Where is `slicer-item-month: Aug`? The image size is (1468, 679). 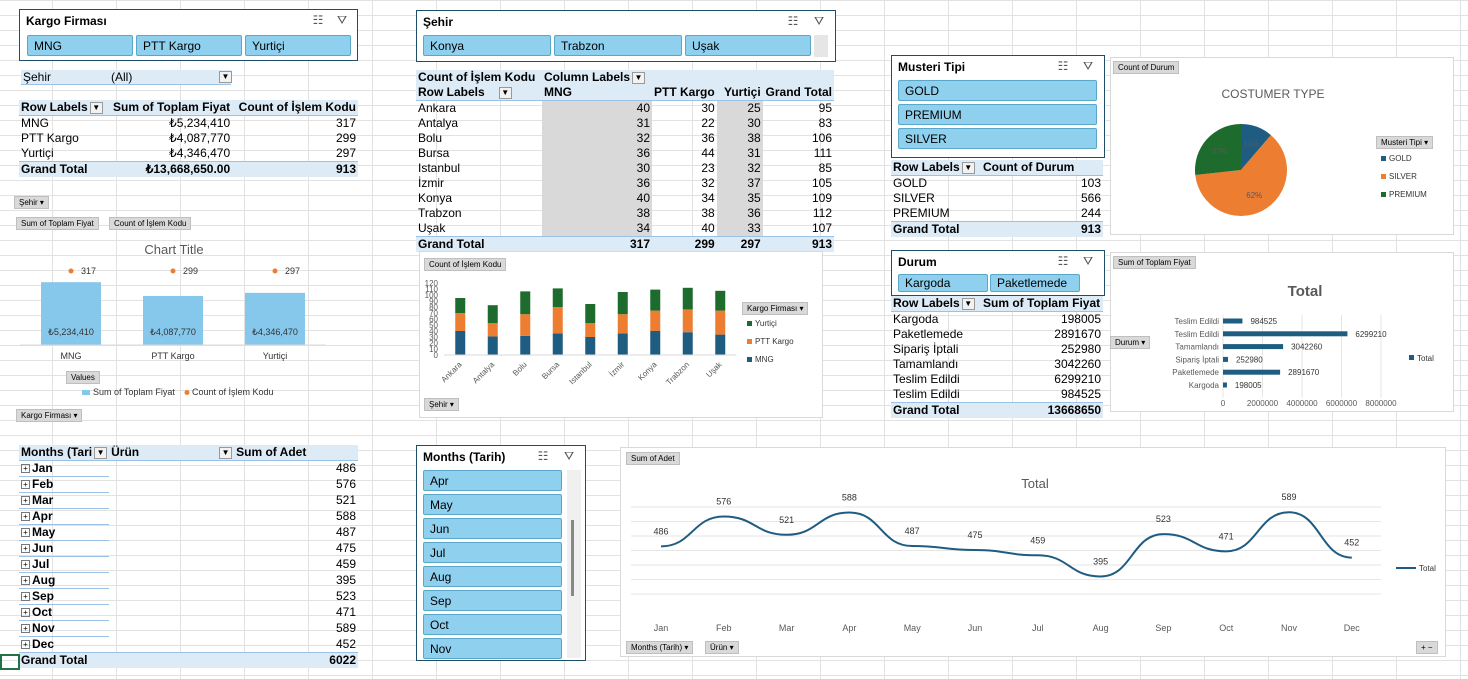
slicer-item-month: Aug is located at coordinates (492, 576).